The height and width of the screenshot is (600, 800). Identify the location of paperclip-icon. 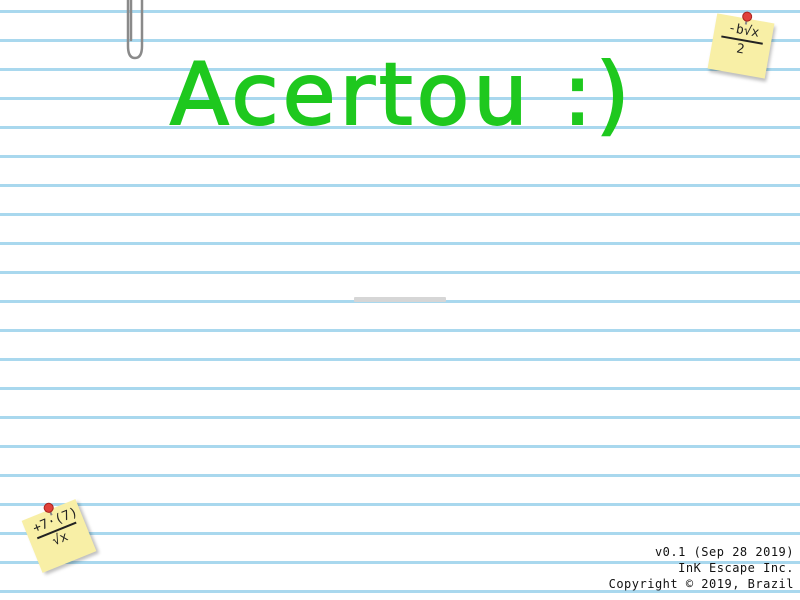
(135, 30).